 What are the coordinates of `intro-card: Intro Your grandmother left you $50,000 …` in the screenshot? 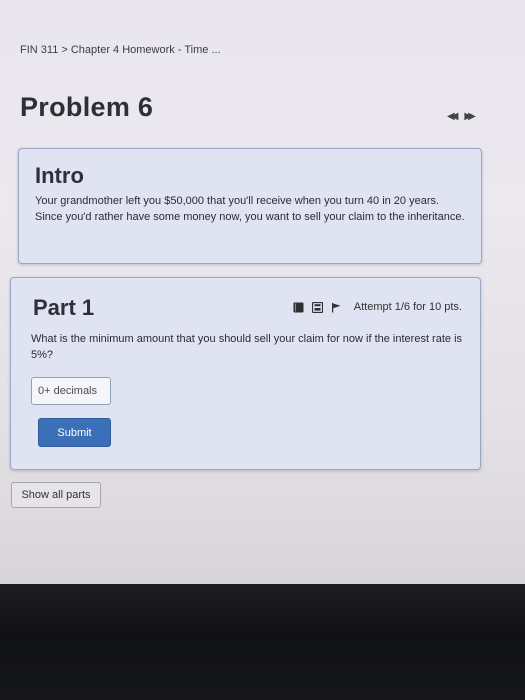 It's located at (250, 206).